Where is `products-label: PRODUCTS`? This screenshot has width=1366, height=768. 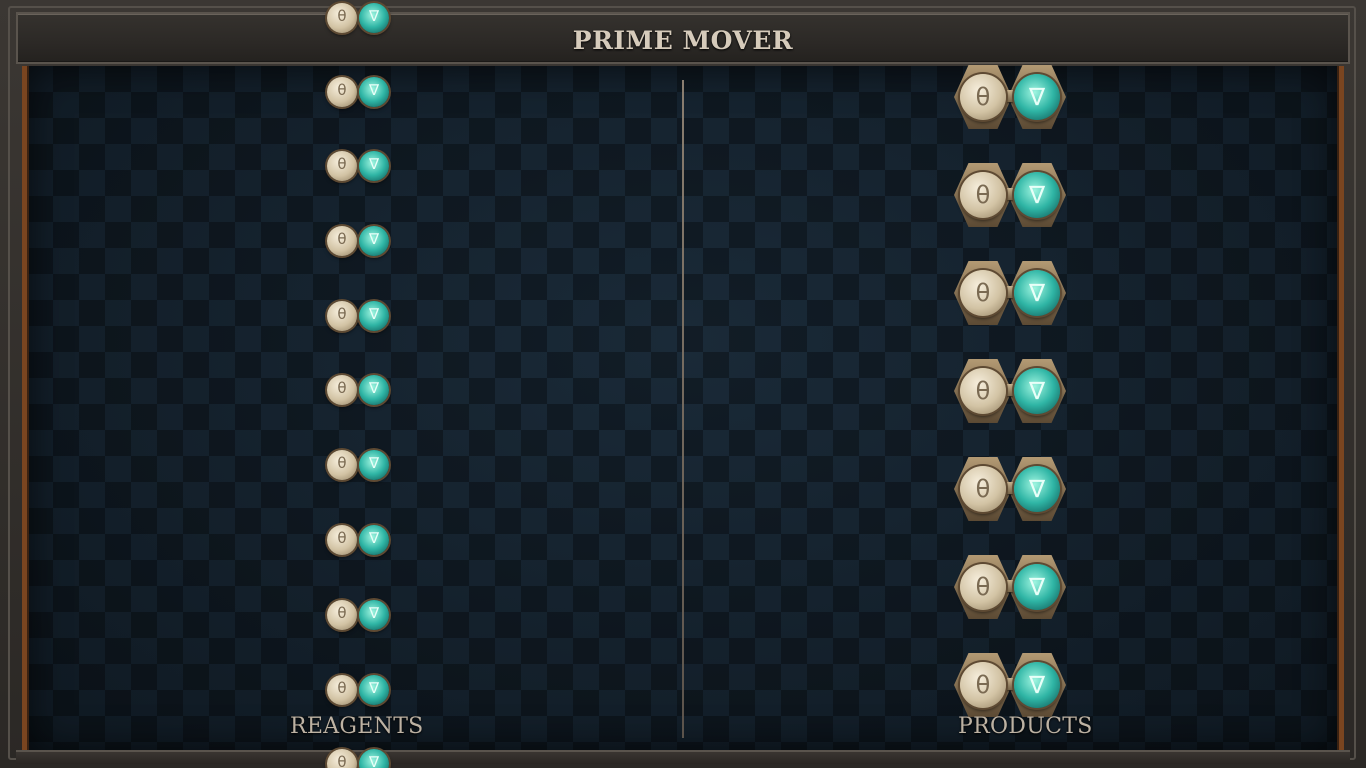
products-label: PRODUCTS is located at coordinates (1025, 726).